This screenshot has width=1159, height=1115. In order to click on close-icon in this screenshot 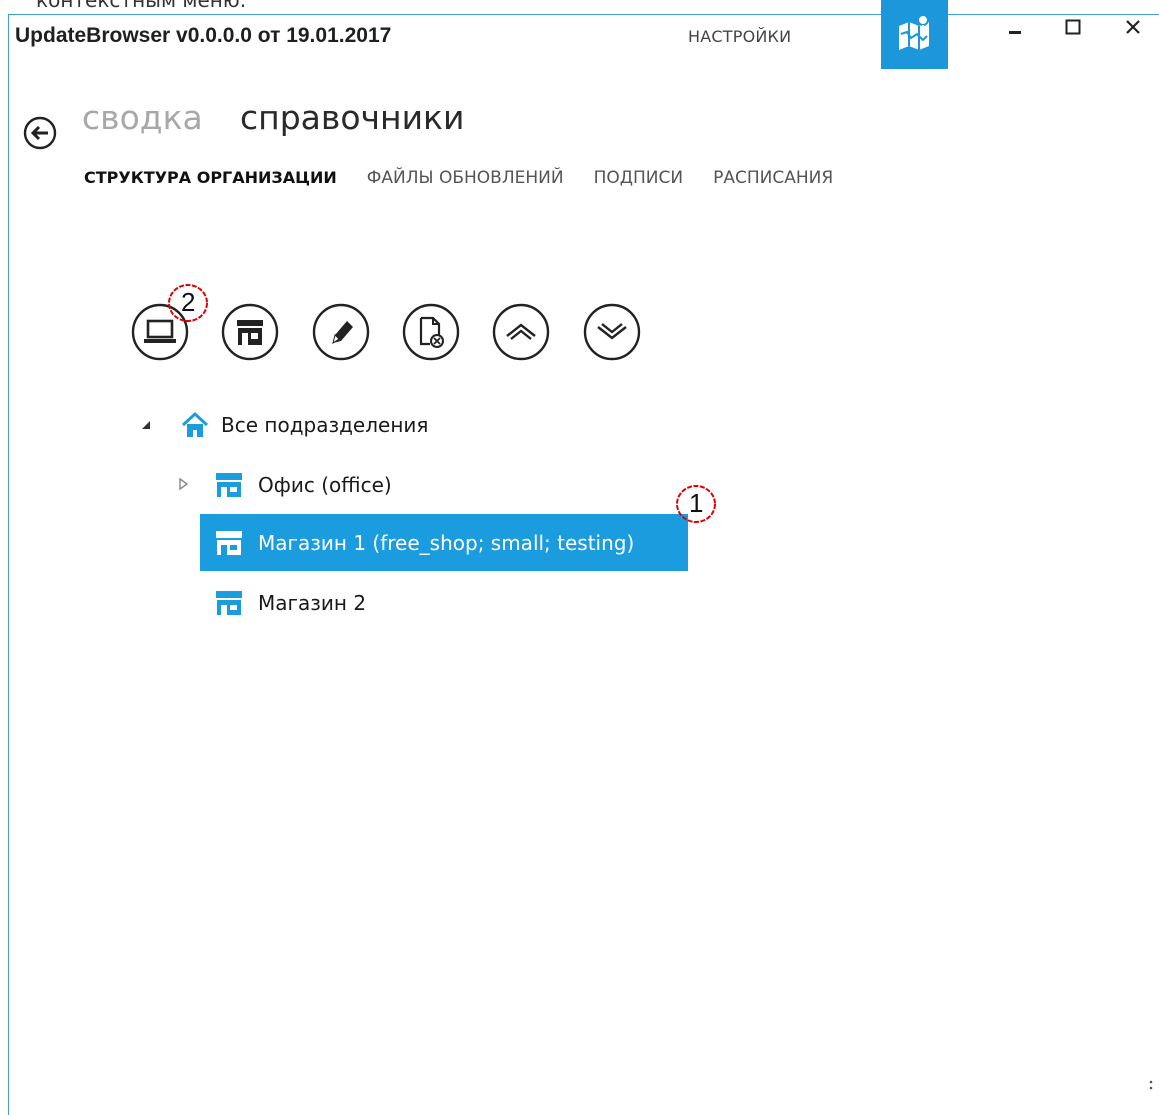, I will do `click(1133, 27)`.